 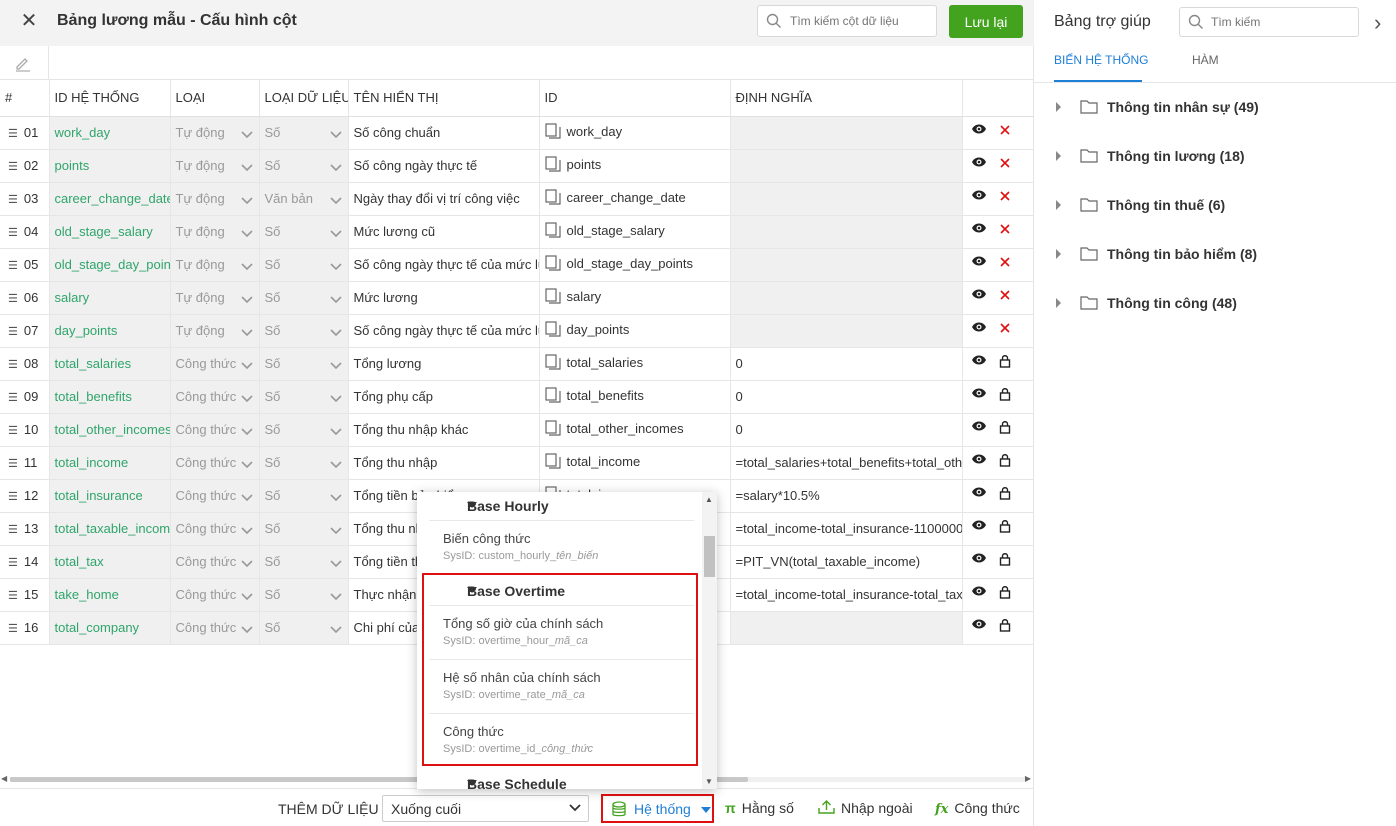 What do you see at coordinates (444, 397) in the screenshot?
I see `display-name-field: Tổng phụ cấp` at bounding box center [444, 397].